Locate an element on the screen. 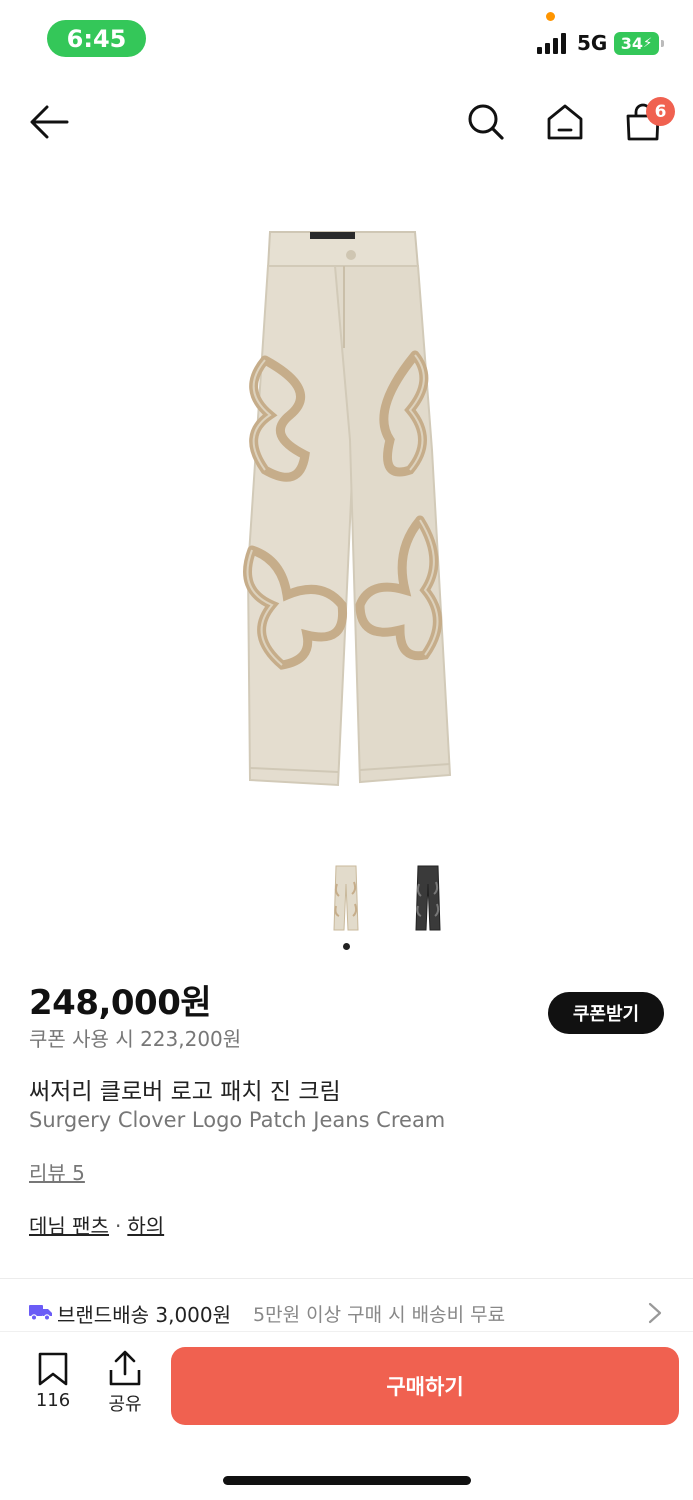 This screenshot has height=1500, width=693. cart-count-badge: 6 is located at coordinates (660, 111).